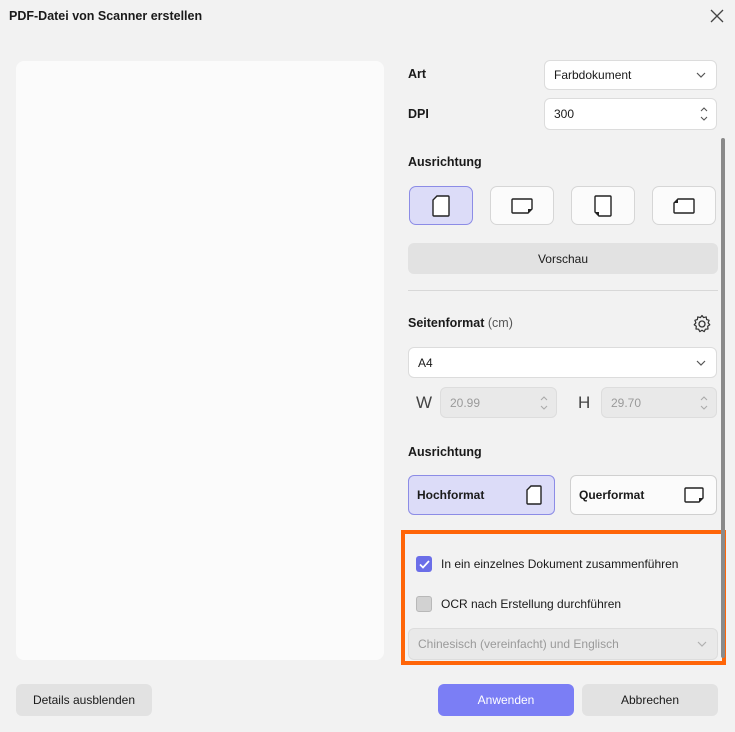 The image size is (735, 732). Describe the element at coordinates (518, 644) in the screenshot. I see `ocr-language-value: Chinesisch (vereinfacht) und Englisch` at that location.